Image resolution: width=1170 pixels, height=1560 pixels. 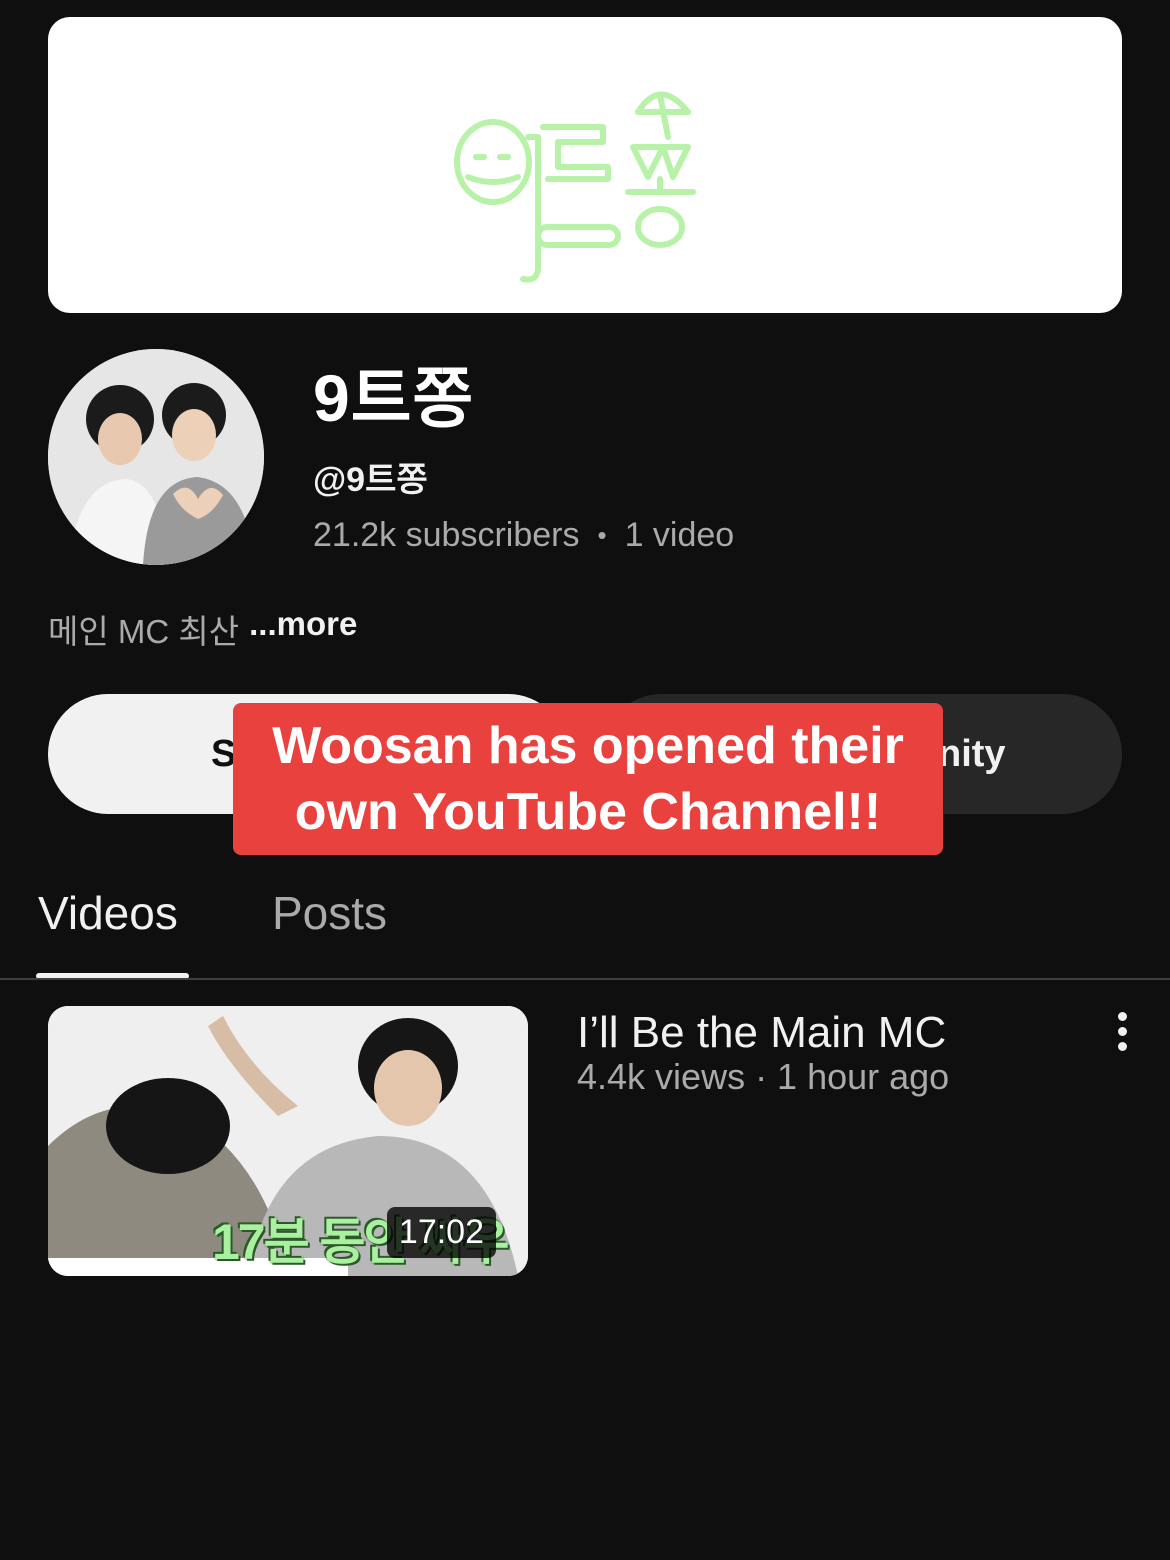 I want to click on subscriber-count: 21.2k subscribers, so click(x=446, y=535).